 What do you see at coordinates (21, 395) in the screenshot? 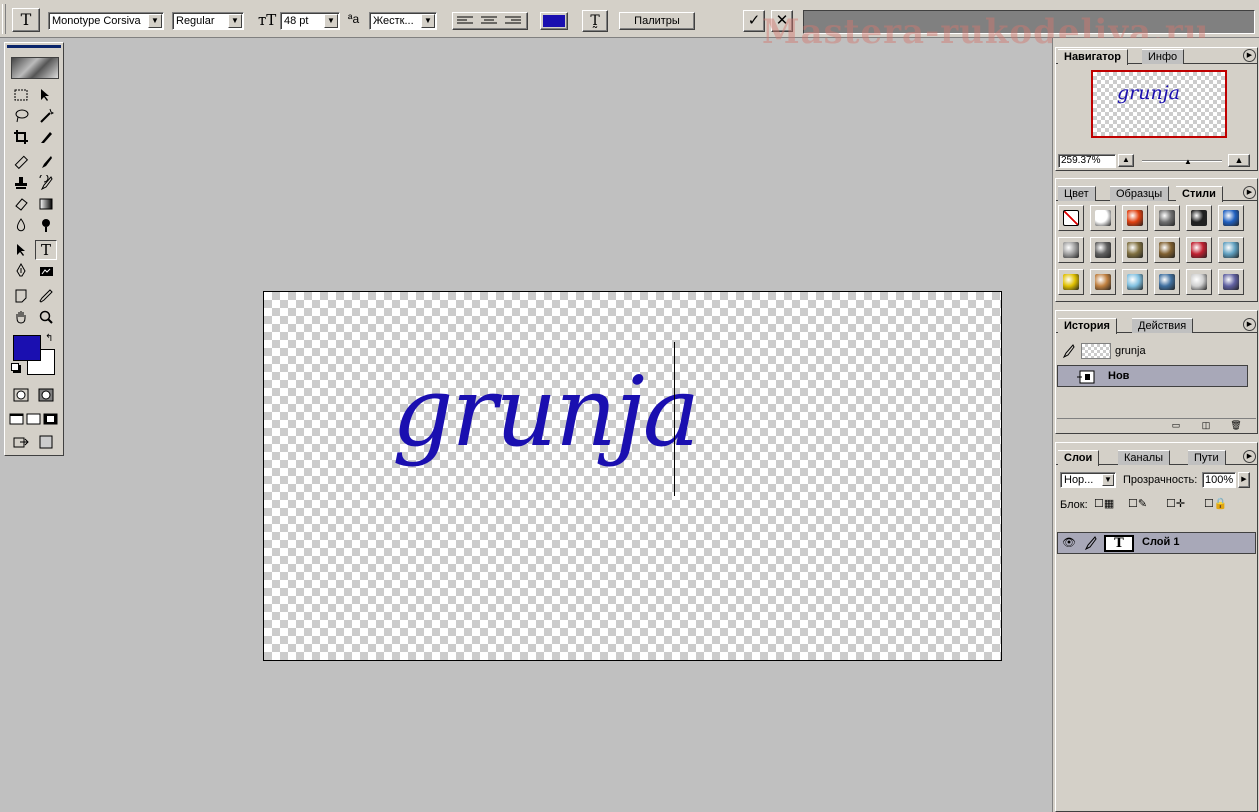
I see `standard-mode-icon` at bounding box center [21, 395].